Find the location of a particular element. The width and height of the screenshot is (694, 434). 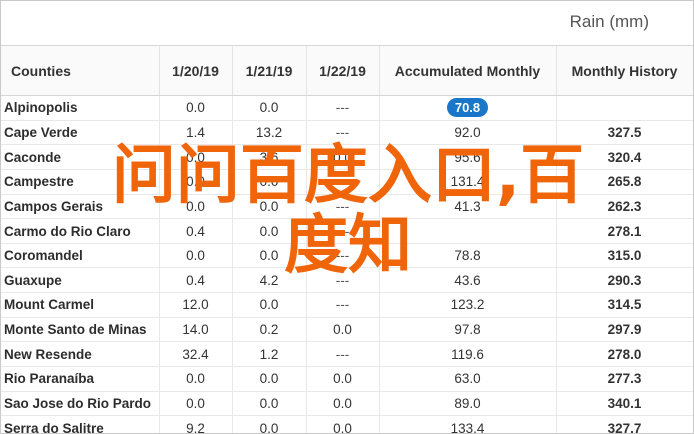

table-row: Rio Paranaíba 0.0 0.0 0.0 63.0 277.3 is located at coordinates (347, 379).